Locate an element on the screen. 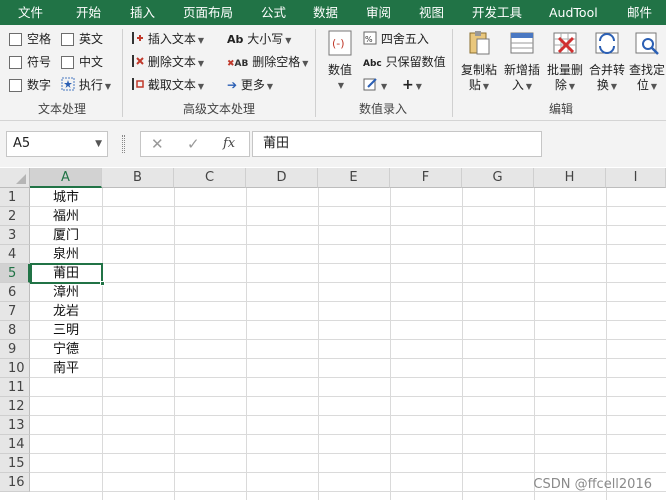  cell-a8: 三明 is located at coordinates (66, 330).